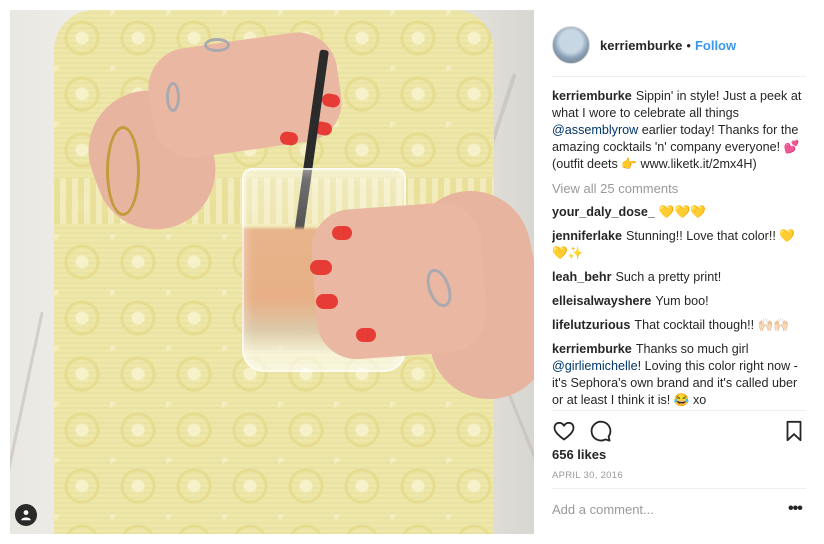  Describe the element at coordinates (591, 325) in the screenshot. I see `comment-username: lifelutzurious` at that location.